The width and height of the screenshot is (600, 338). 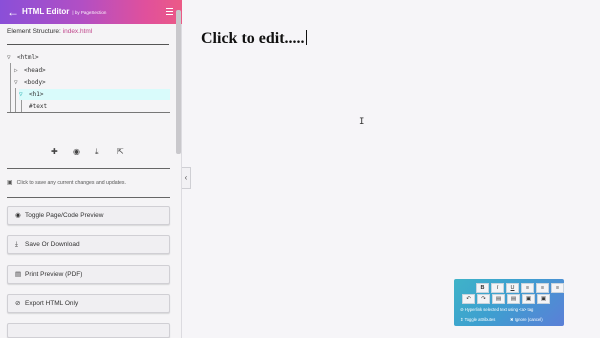 I want to click on tree-node-label: <head>, so click(x=35, y=70).